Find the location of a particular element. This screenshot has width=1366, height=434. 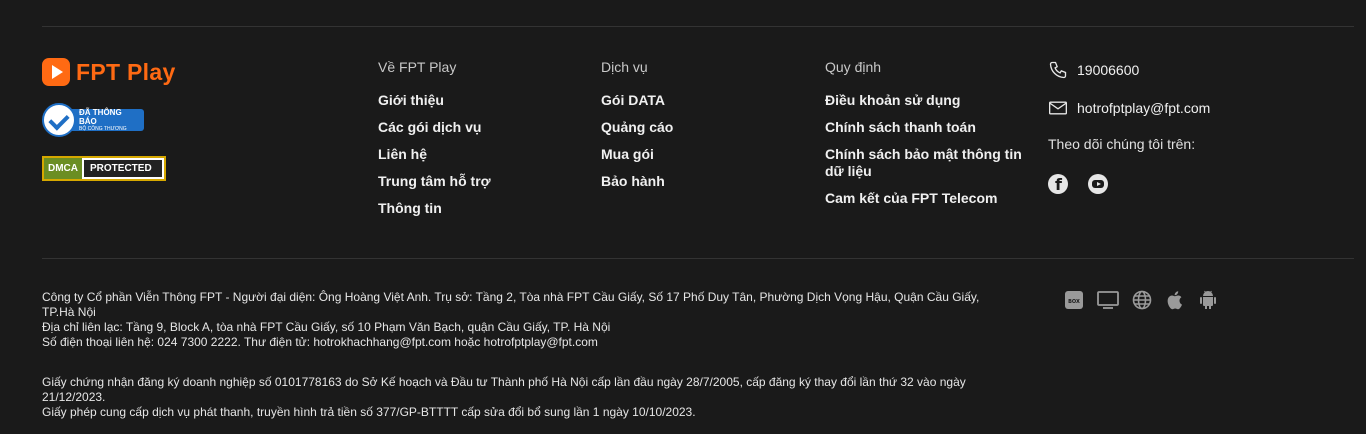

link-chinh-sach-bao-mat: Chính sách bảo mật thông tin dữ liệu is located at coordinates (925, 163).